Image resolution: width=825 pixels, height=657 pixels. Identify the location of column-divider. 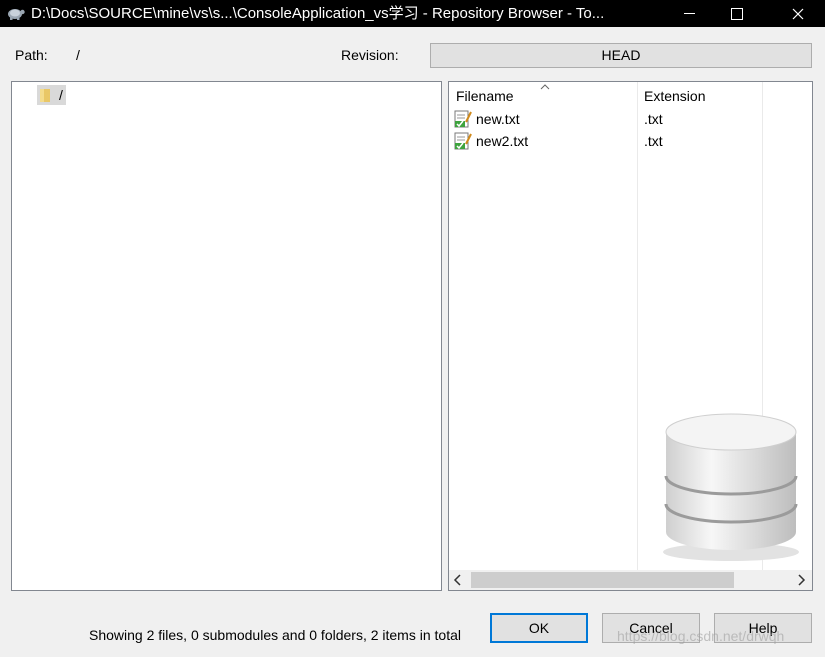
(637, 326).